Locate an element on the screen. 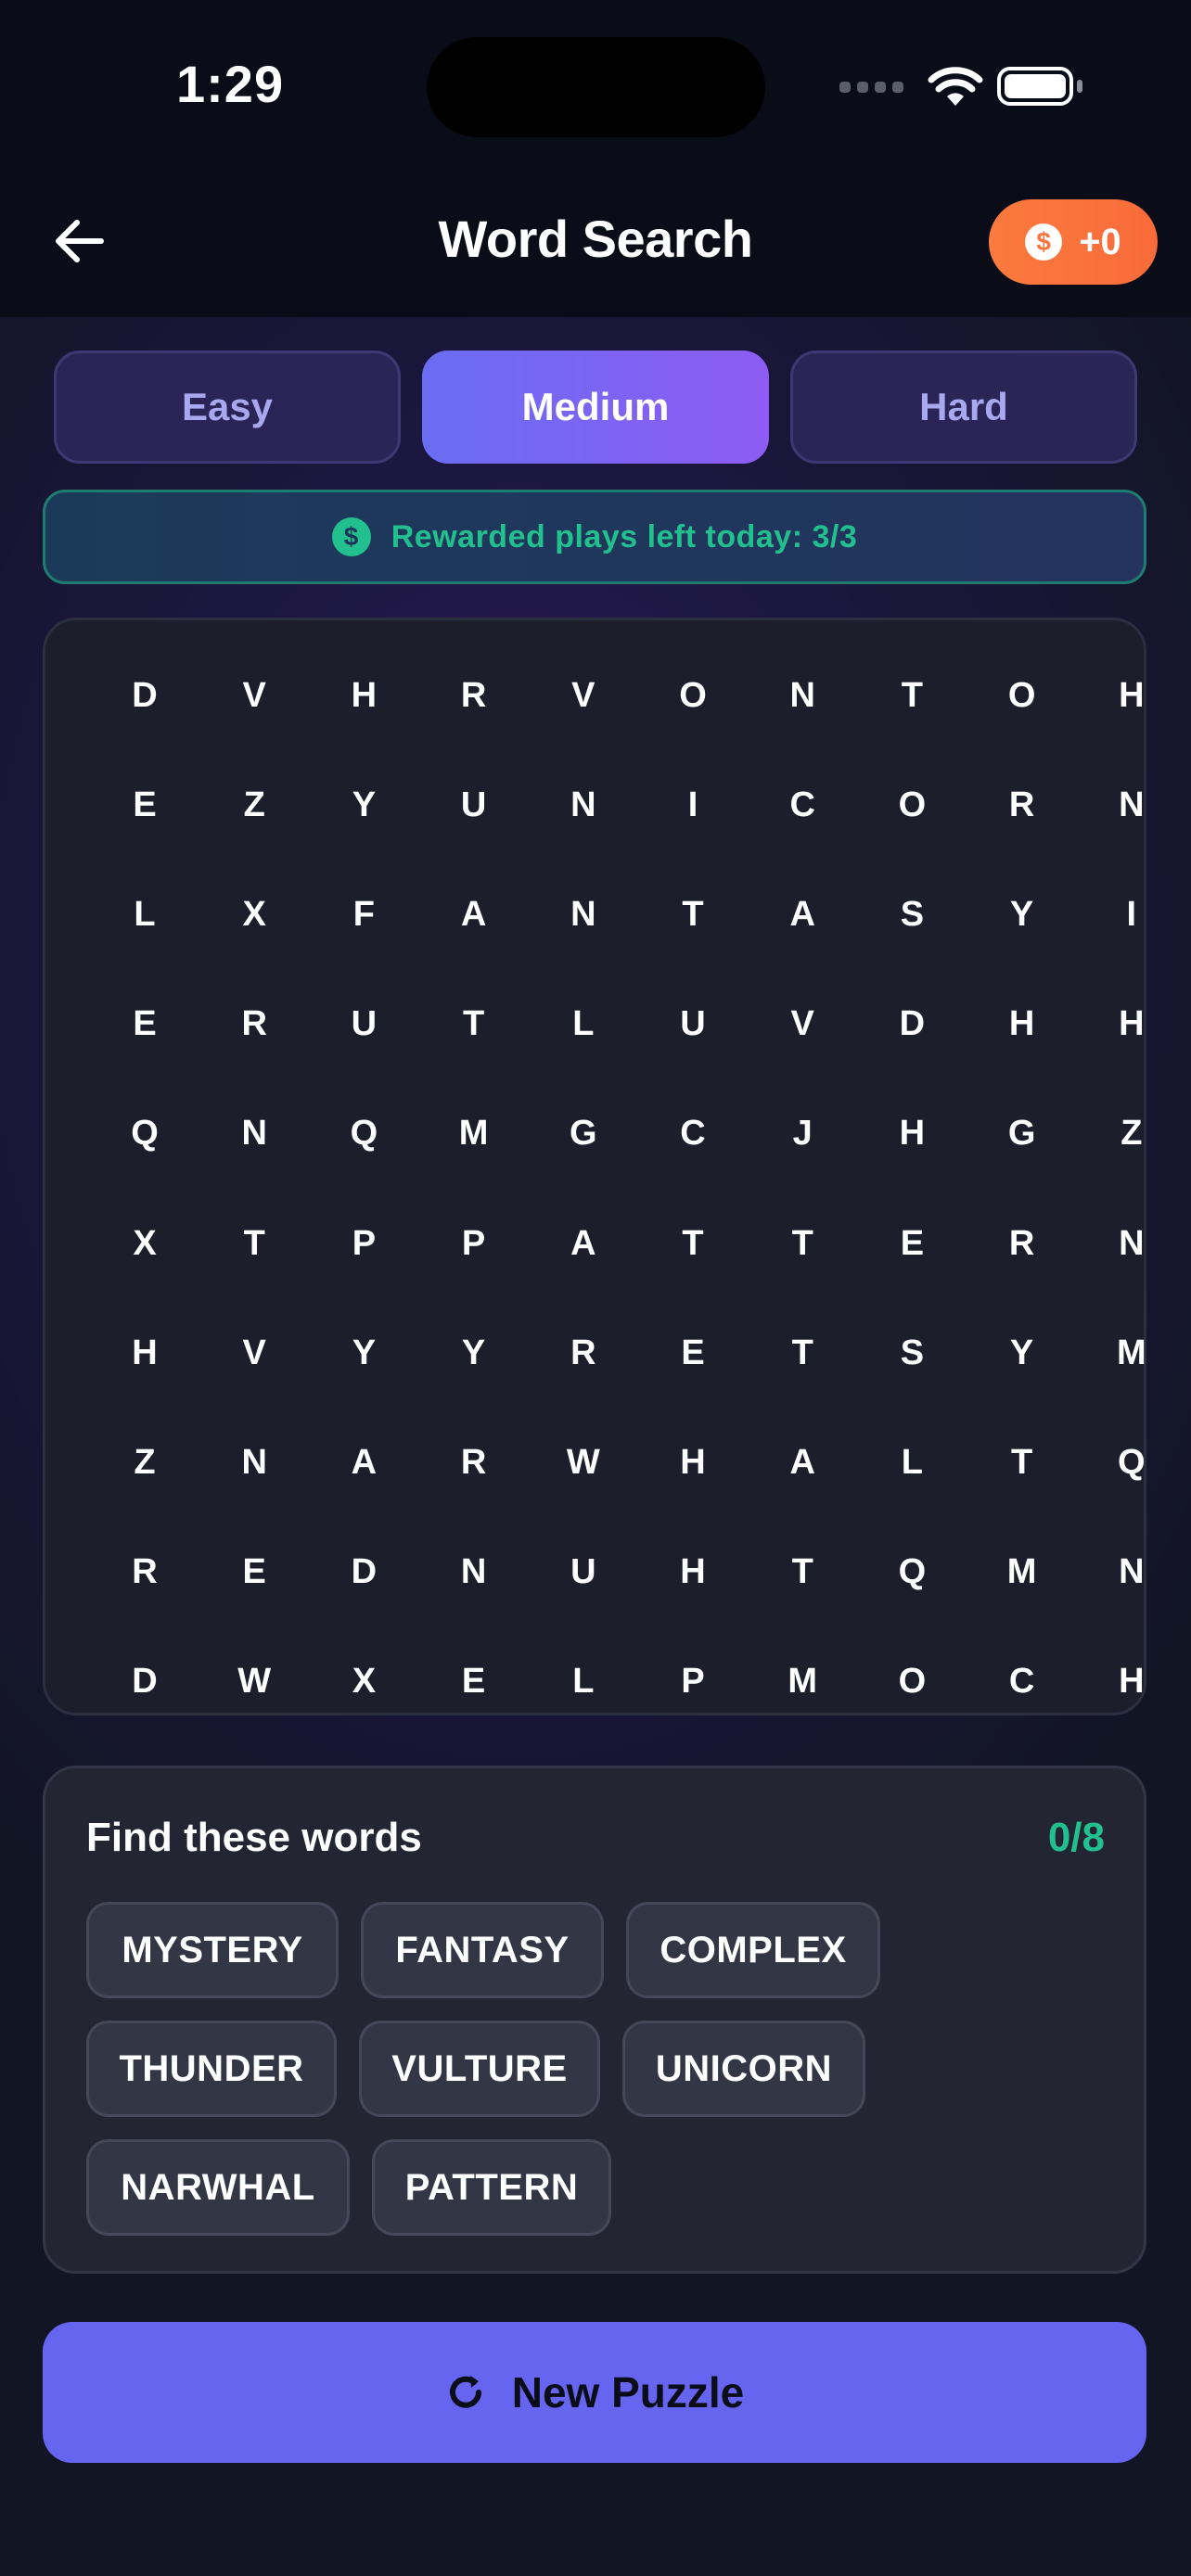 The image size is (1191, 2576). difficulty-medium-button: Medium is located at coordinates (595, 408).